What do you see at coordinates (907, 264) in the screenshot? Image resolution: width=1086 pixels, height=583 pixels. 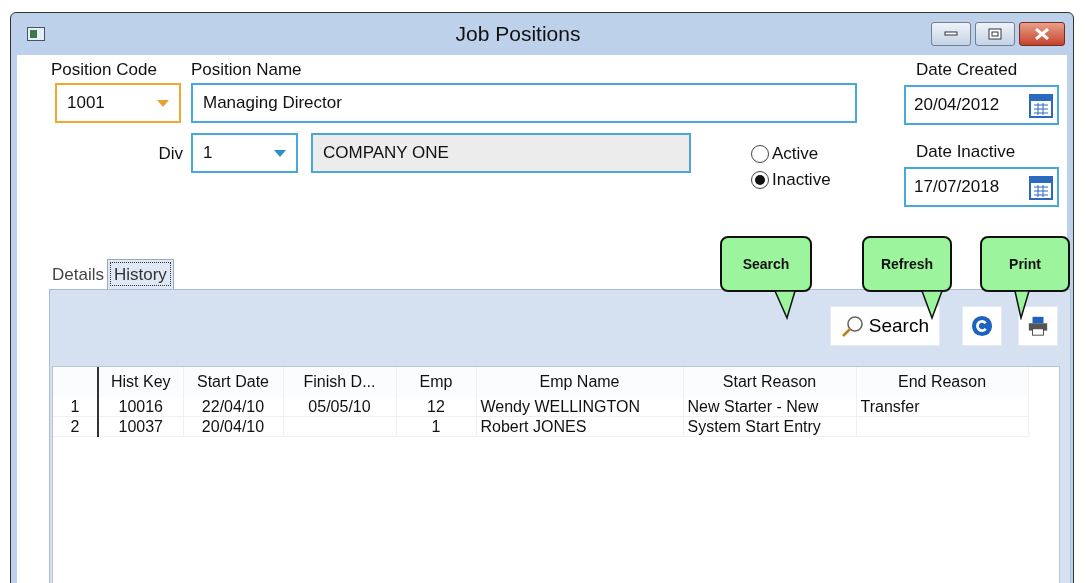 I see `callout-label: Refresh` at bounding box center [907, 264].